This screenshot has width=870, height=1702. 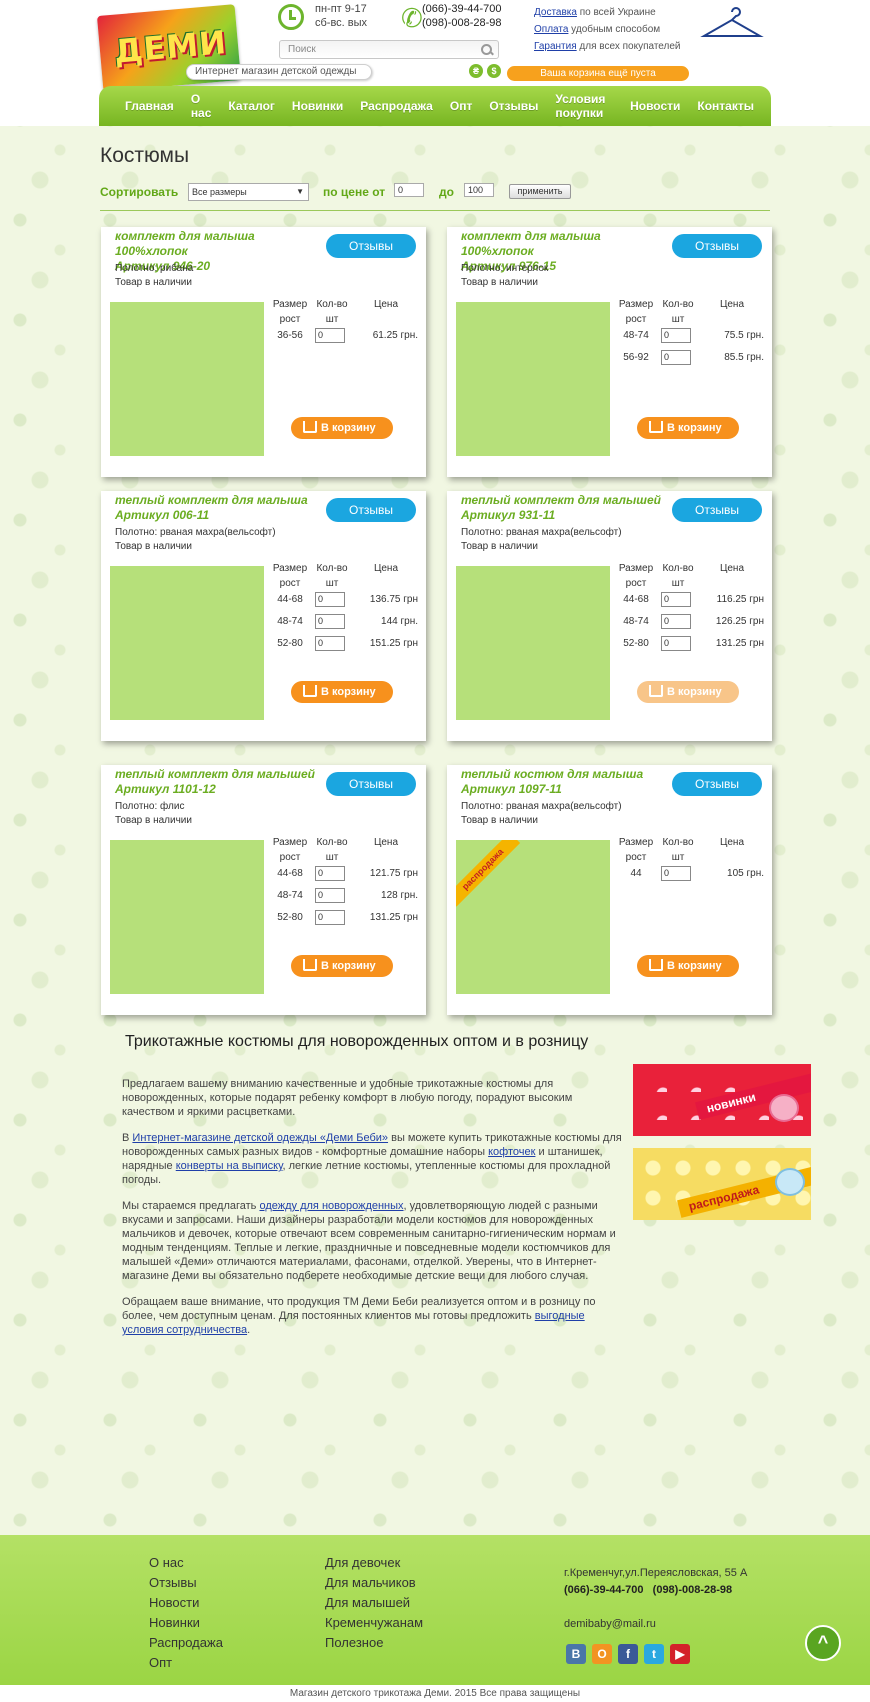 What do you see at coordinates (354, 192) in the screenshot?
I see `price-from-label: по цене от` at bounding box center [354, 192].